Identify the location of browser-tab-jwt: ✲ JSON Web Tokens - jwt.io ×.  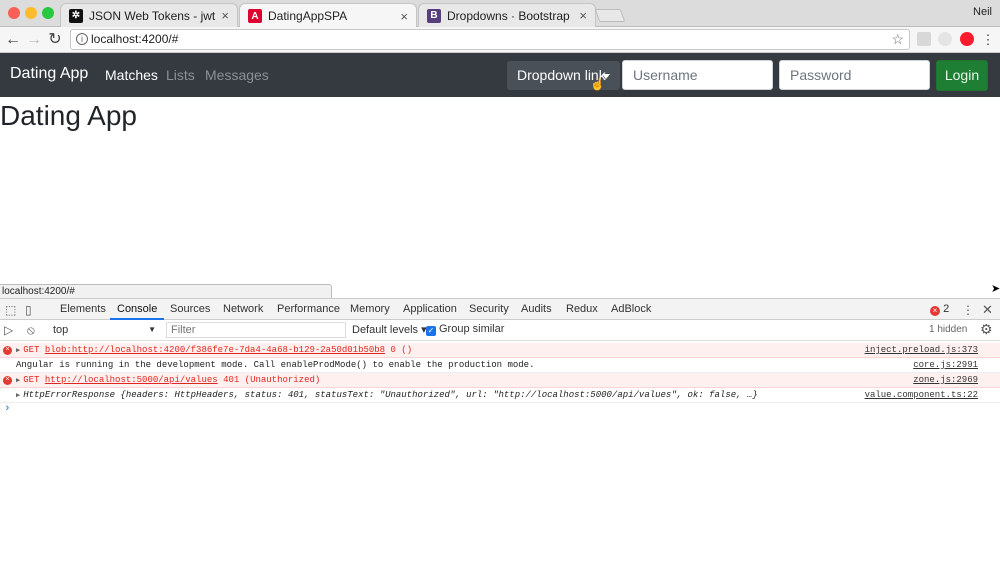
(149, 15).